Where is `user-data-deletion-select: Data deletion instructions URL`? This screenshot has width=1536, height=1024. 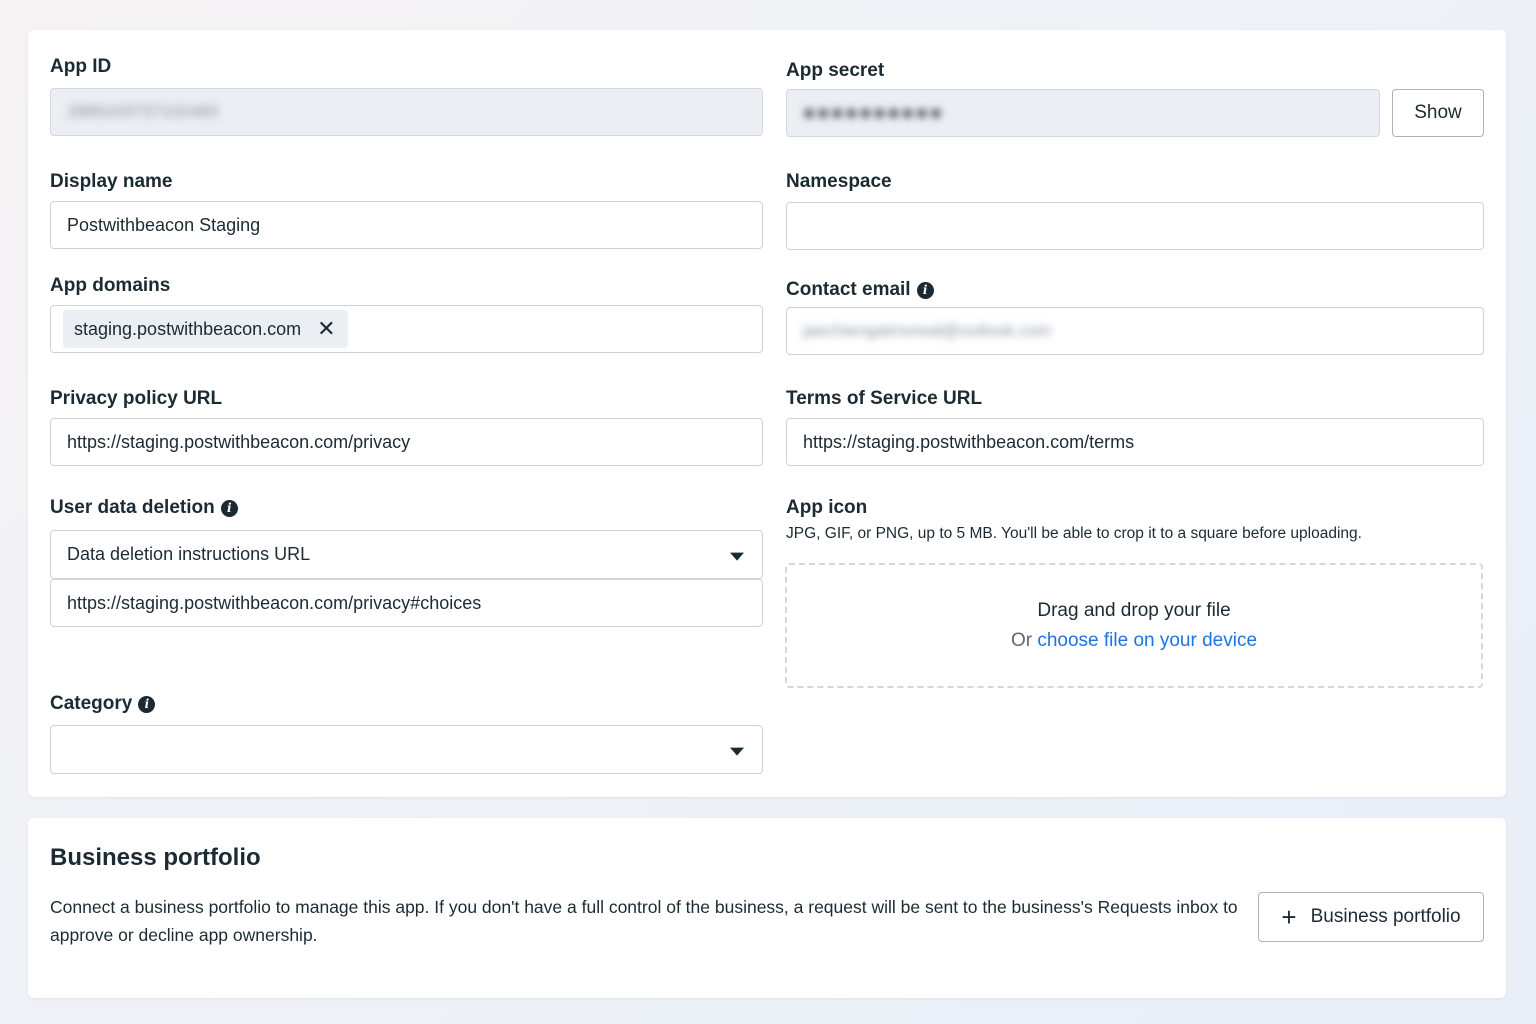
user-data-deletion-select: Data deletion instructions URL is located at coordinates (406, 554).